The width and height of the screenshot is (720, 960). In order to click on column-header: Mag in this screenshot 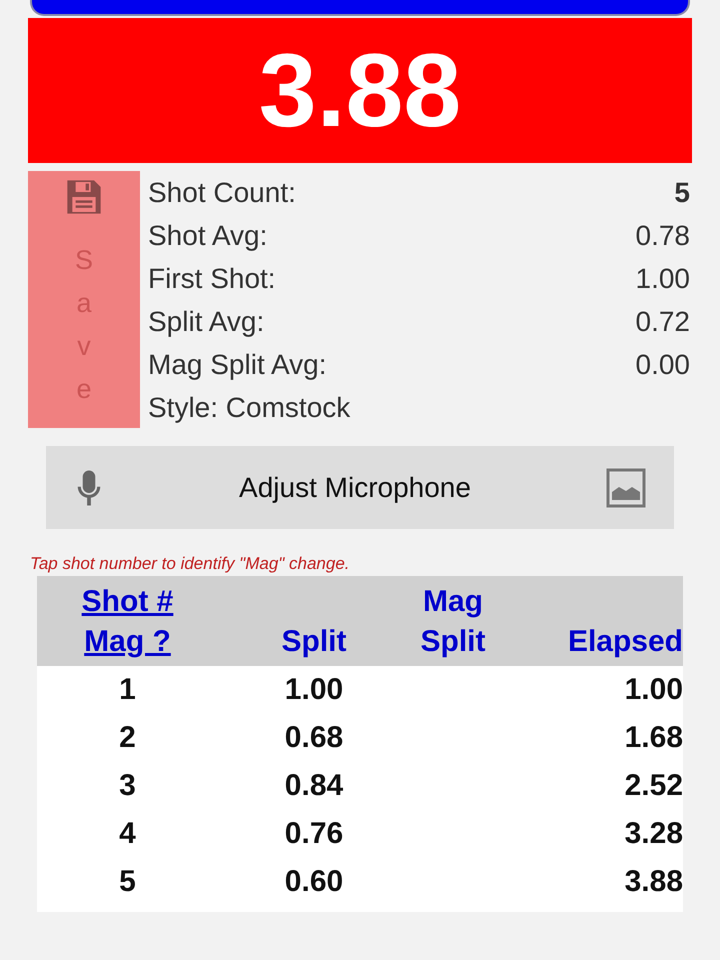, I will do `click(453, 602)`.